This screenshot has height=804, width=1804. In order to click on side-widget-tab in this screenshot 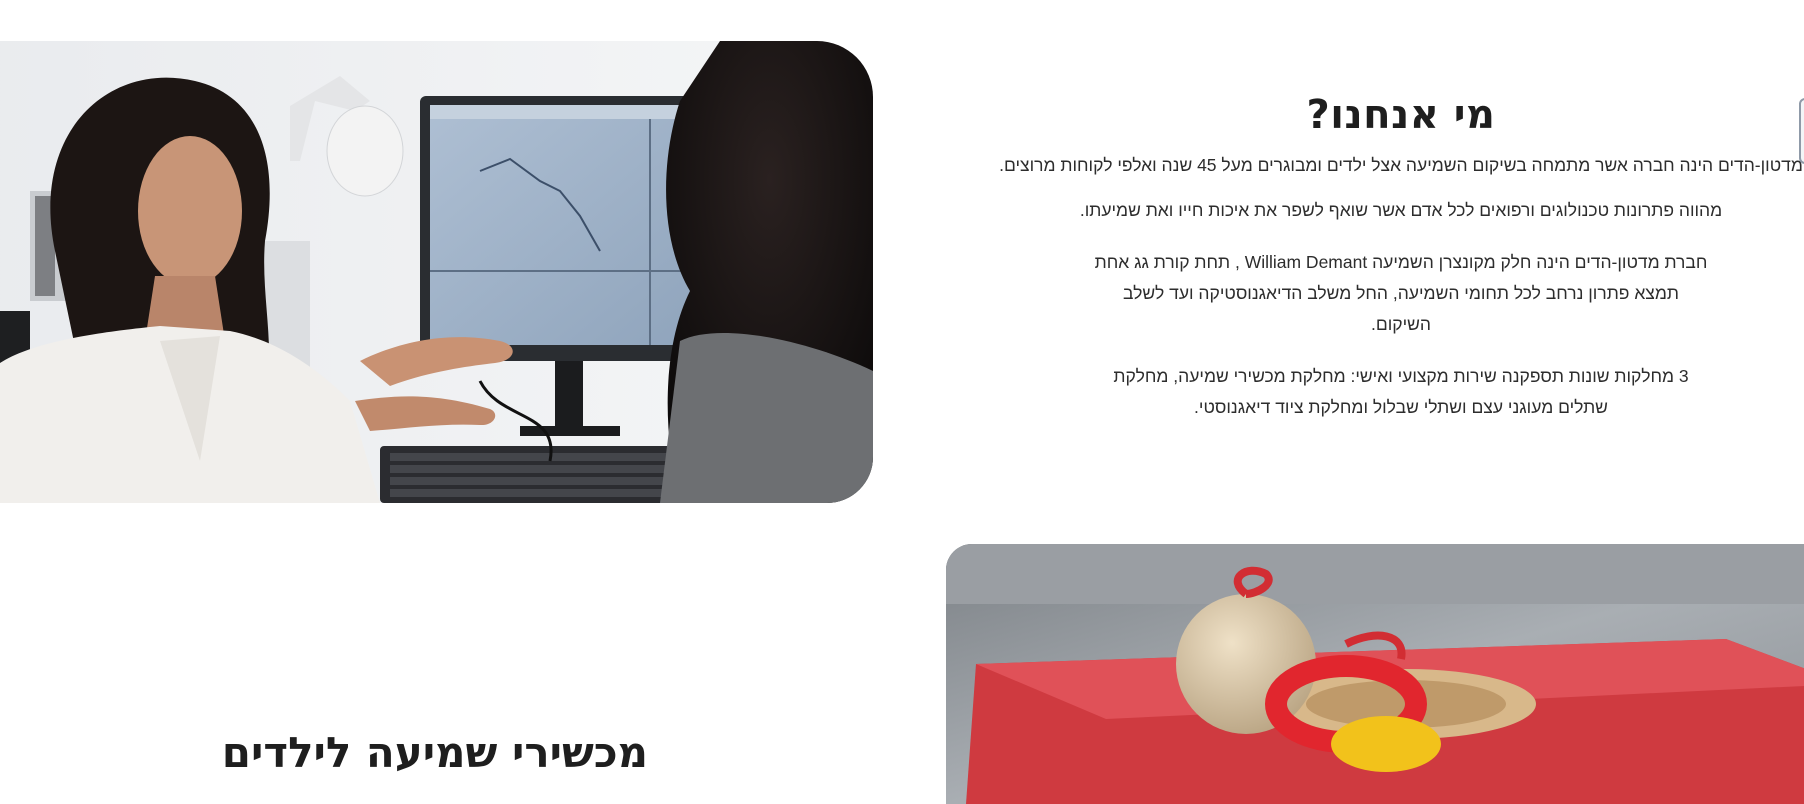, I will do `click(1801, 131)`.